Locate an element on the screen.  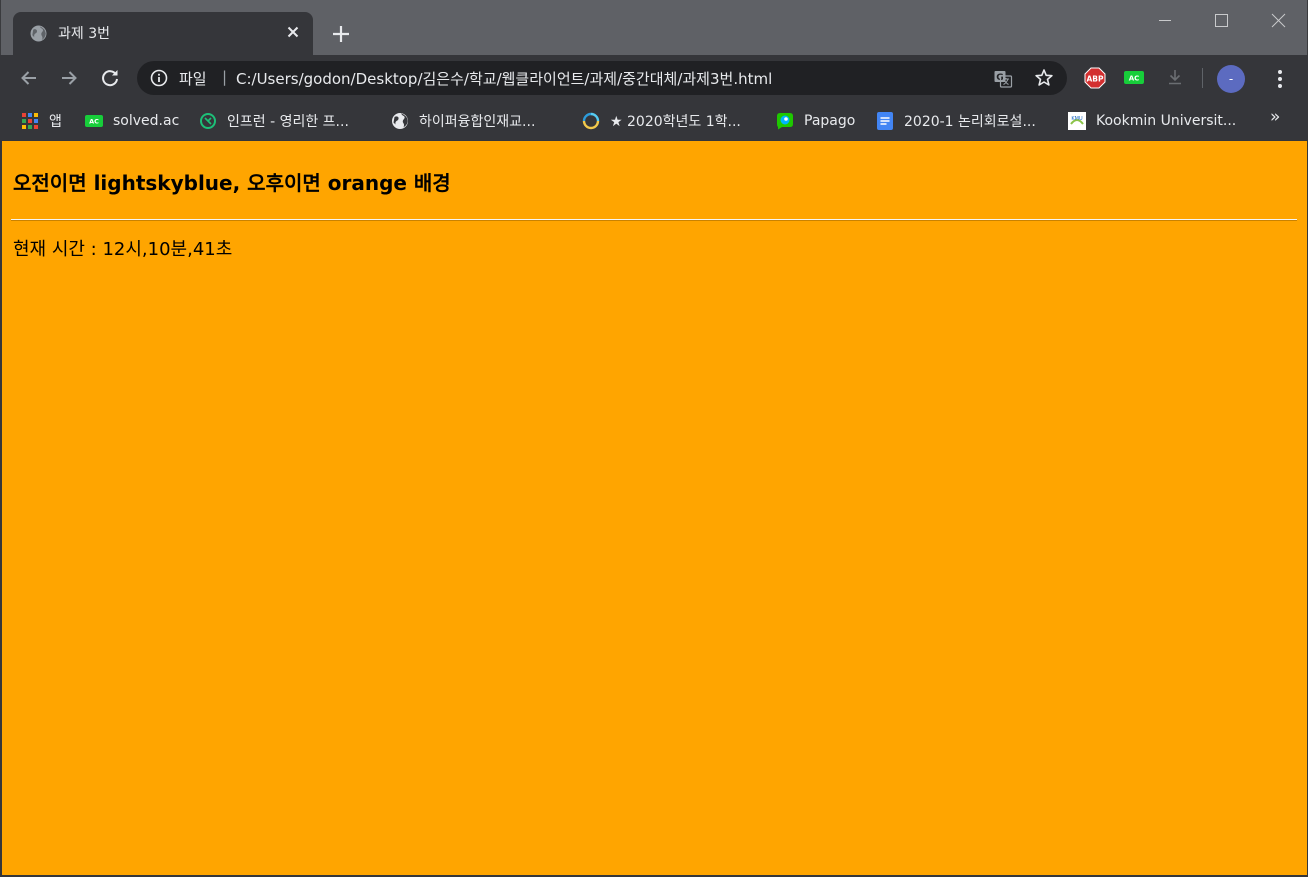
svg-text: AC is located at coordinates (94, 122).